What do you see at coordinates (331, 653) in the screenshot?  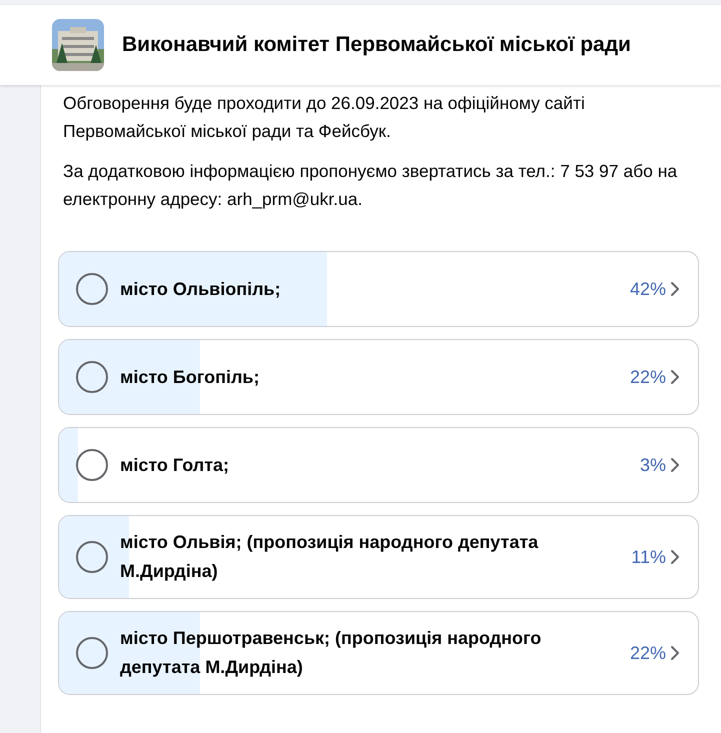 I see `option-label: місто Першотравенськ; (пропозиція народного депутата М.Дирдіна)` at bounding box center [331, 653].